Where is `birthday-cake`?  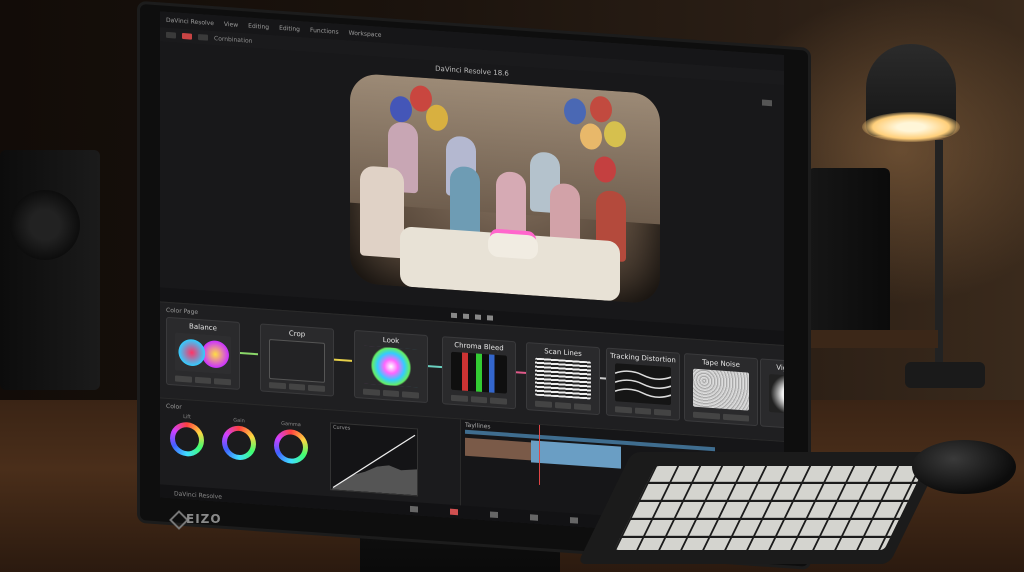 birthday-cake is located at coordinates (513, 246).